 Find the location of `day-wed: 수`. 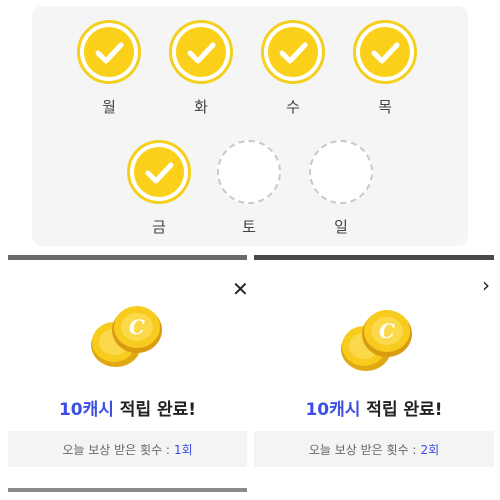

day-wed: 수 is located at coordinates (293, 63).